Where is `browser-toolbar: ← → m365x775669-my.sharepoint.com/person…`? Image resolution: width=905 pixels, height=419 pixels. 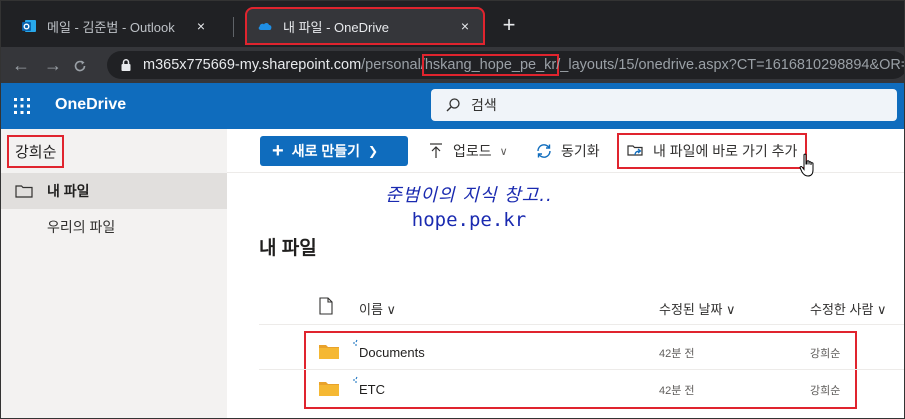
browser-toolbar: ← → m365x775669-my.sharepoint.com/person… is located at coordinates (453, 65).